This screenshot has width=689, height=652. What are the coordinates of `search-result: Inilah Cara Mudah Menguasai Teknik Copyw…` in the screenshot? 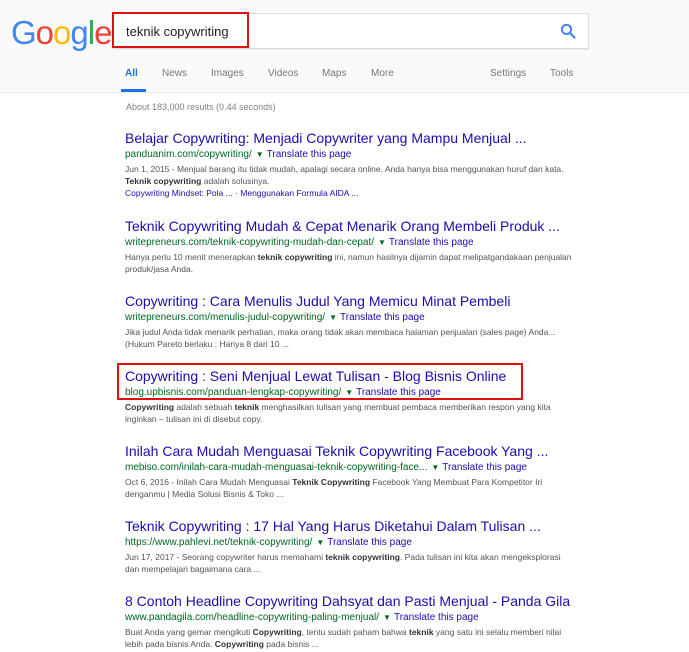 It's located at (355, 471).